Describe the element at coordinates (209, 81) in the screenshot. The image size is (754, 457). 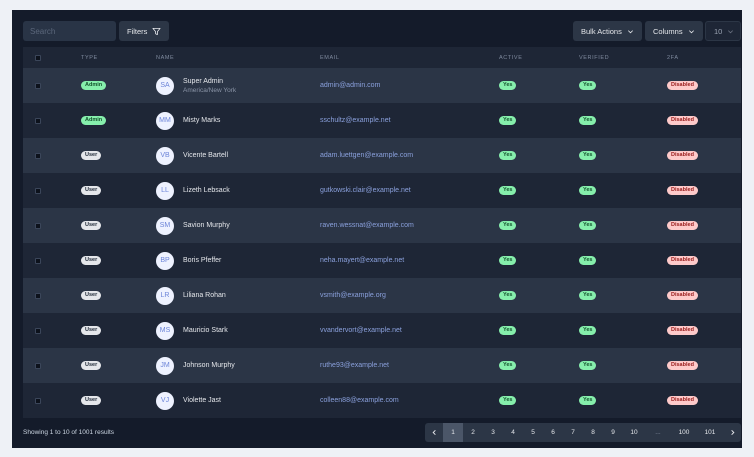
I see `user-name: Super Admin` at that location.